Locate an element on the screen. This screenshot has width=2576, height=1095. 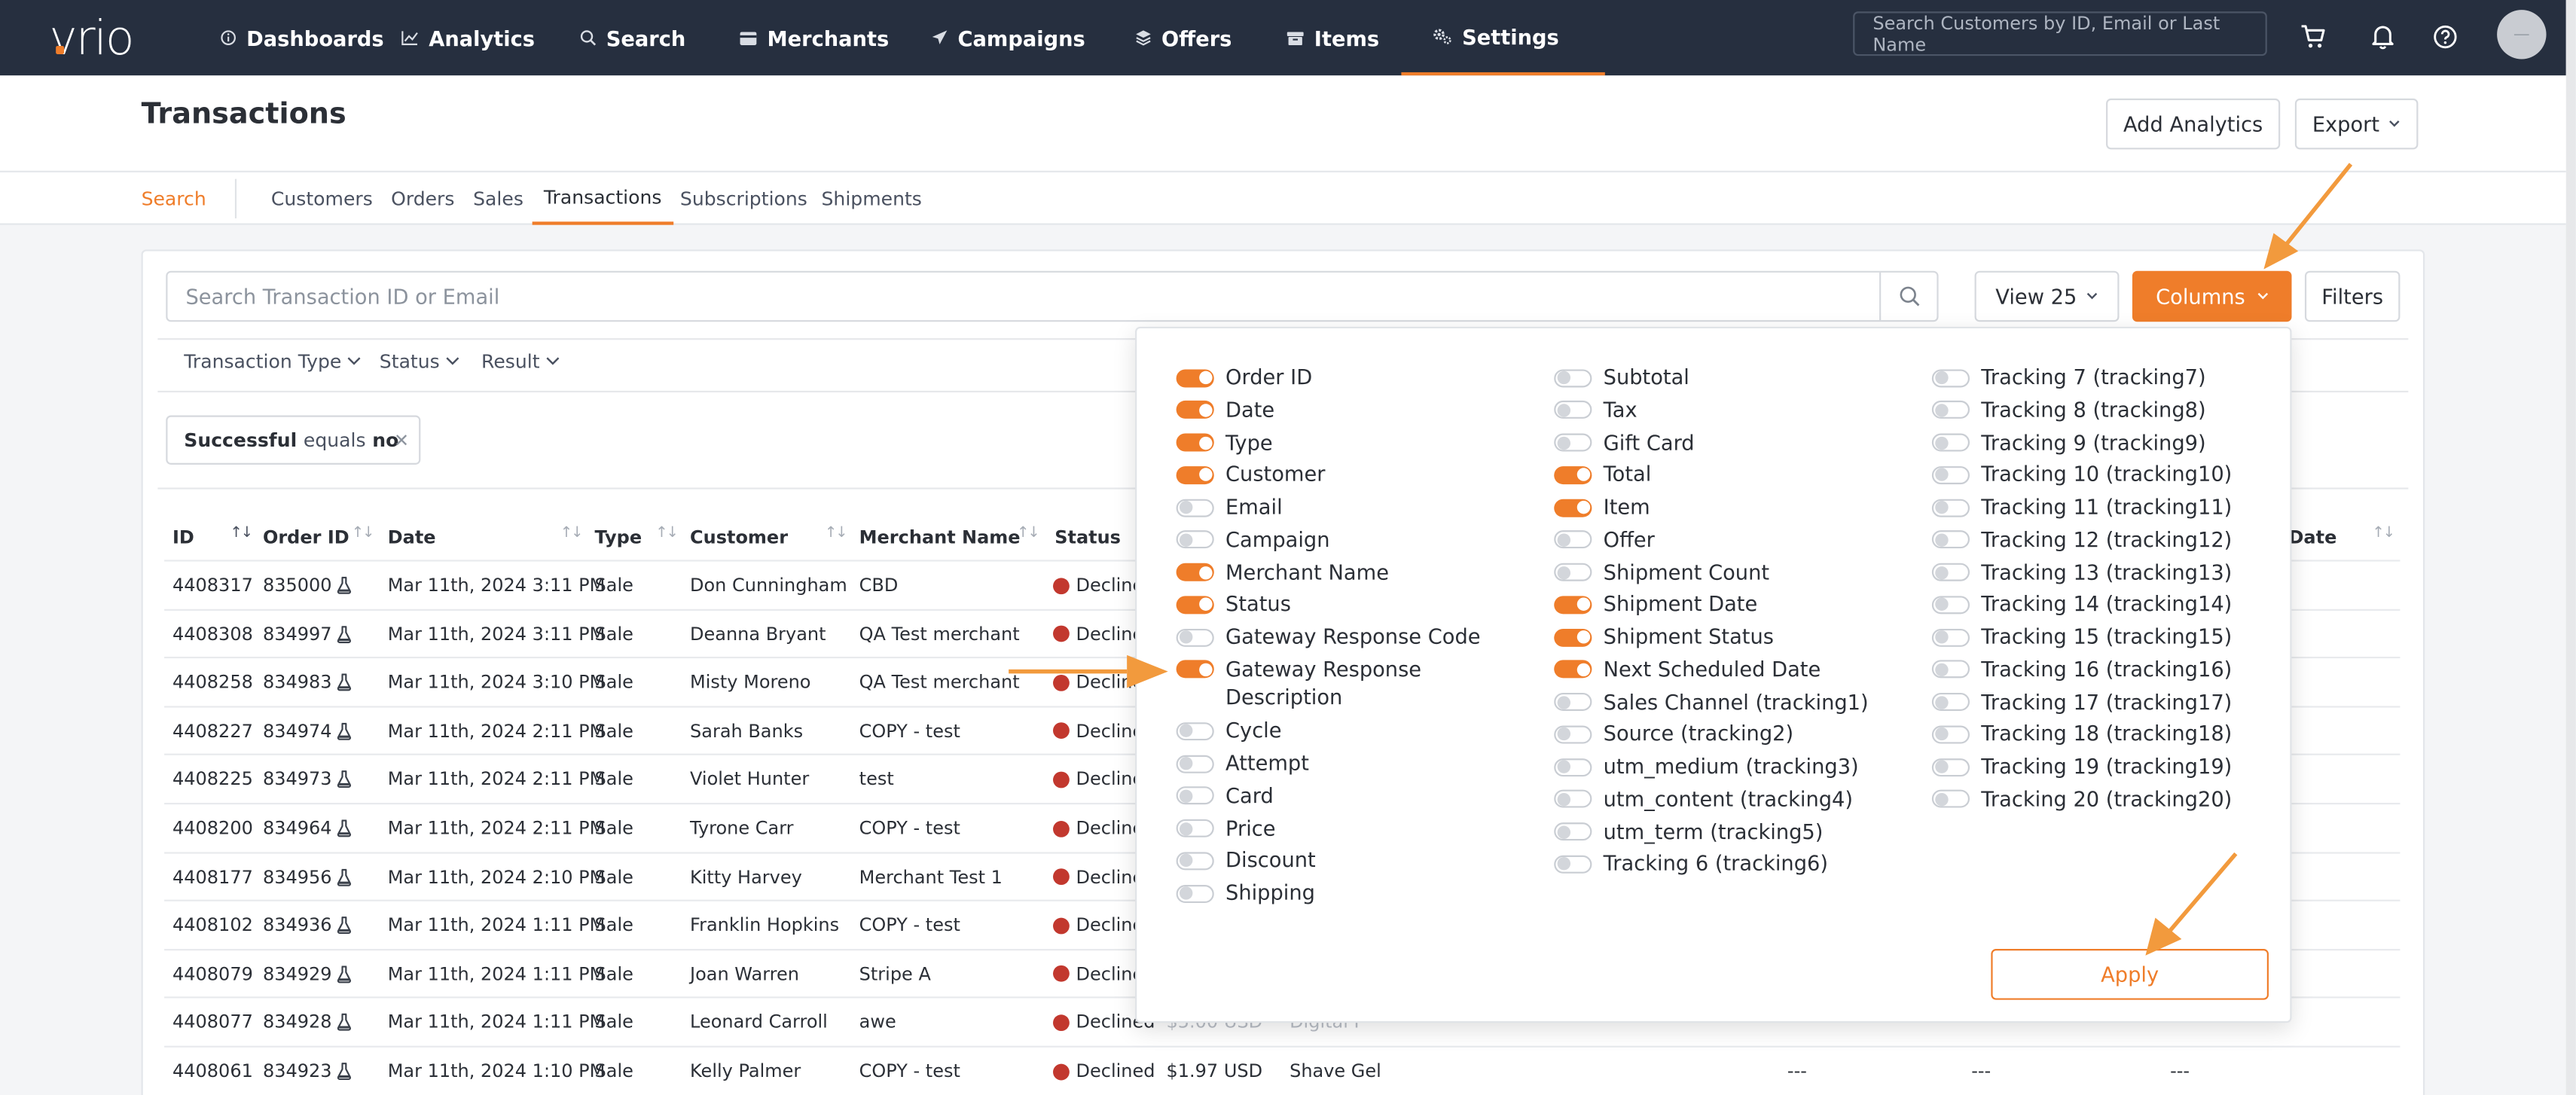
cell-customer: Joan Warren is located at coordinates (745, 974).